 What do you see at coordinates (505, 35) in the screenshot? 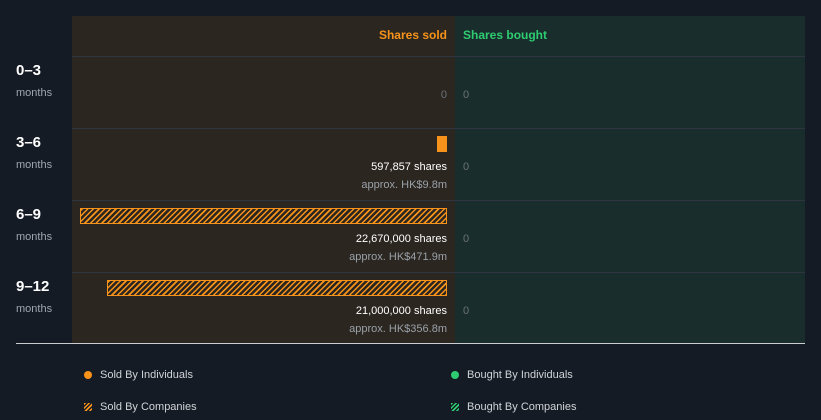
I see `shares-bought-header: Shares bought` at bounding box center [505, 35].